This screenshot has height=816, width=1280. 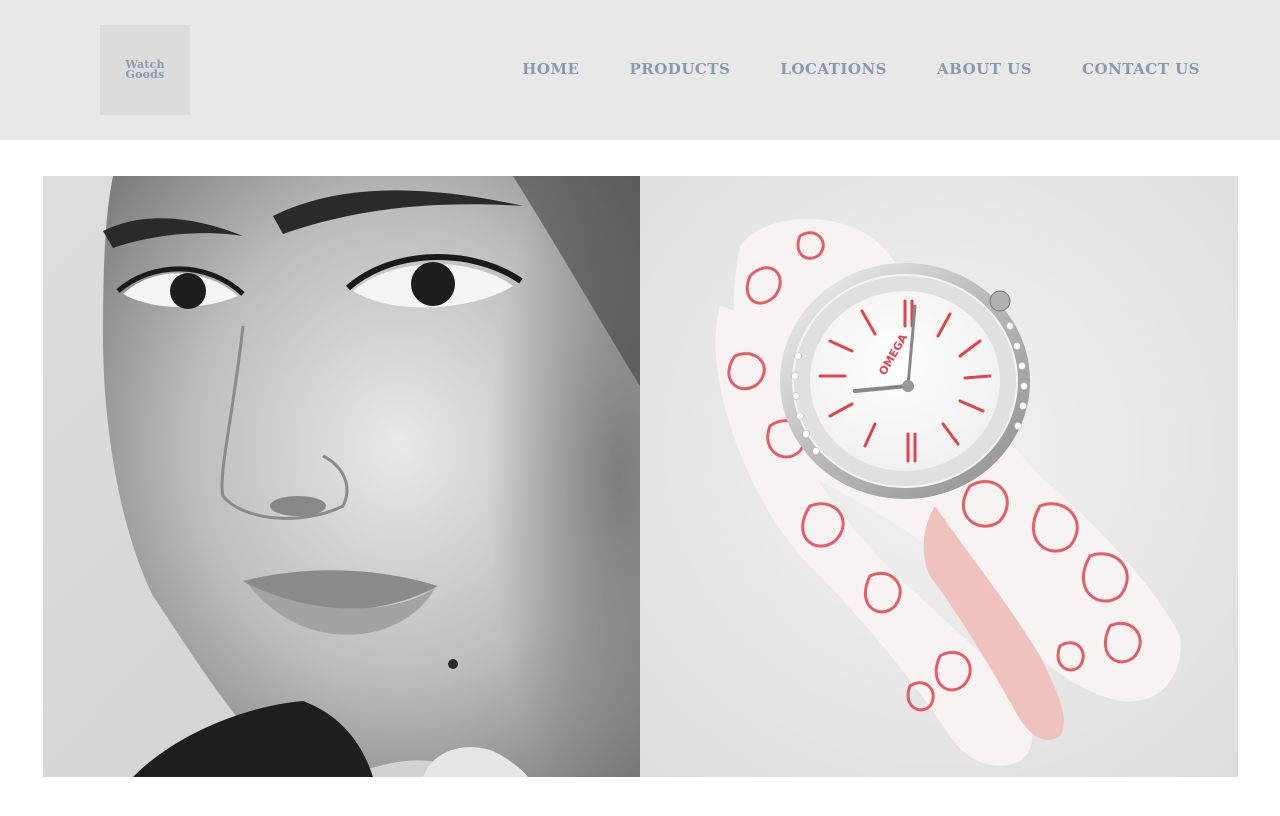 I want to click on logo: Watch Goods, so click(x=145, y=70).